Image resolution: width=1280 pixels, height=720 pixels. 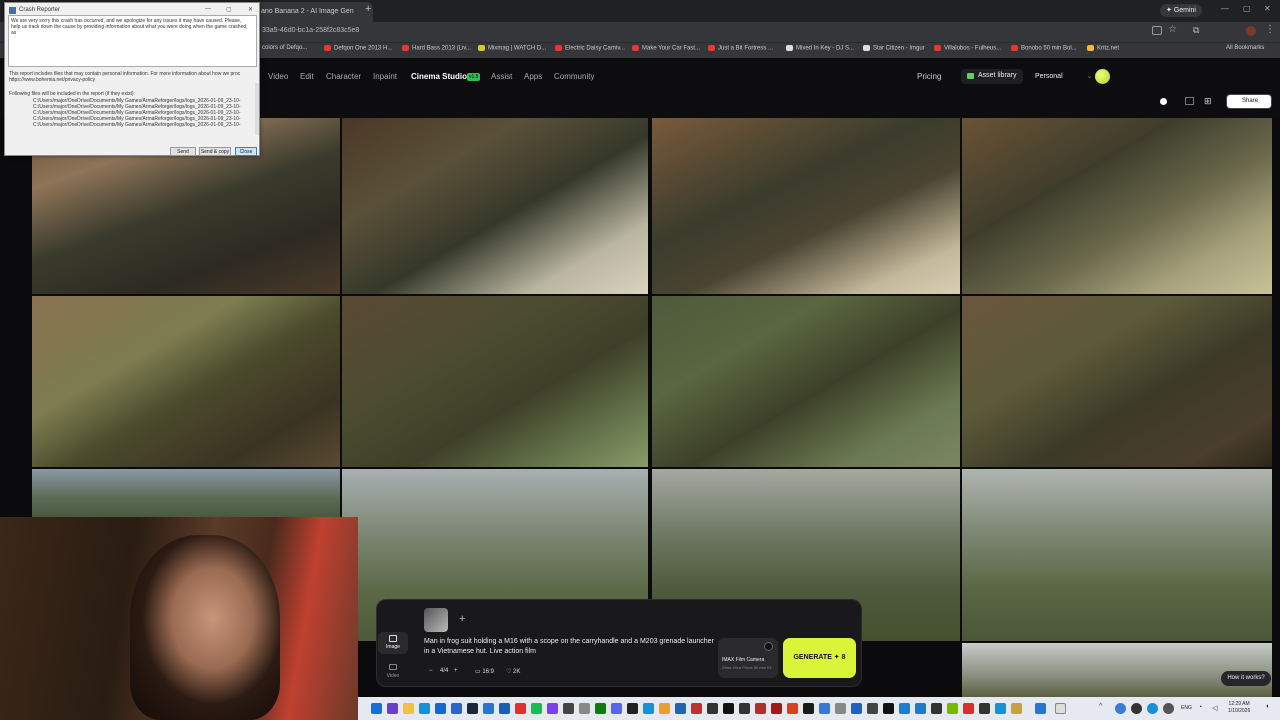 I want to click on view-toggle-dot, so click(x=1163, y=101).